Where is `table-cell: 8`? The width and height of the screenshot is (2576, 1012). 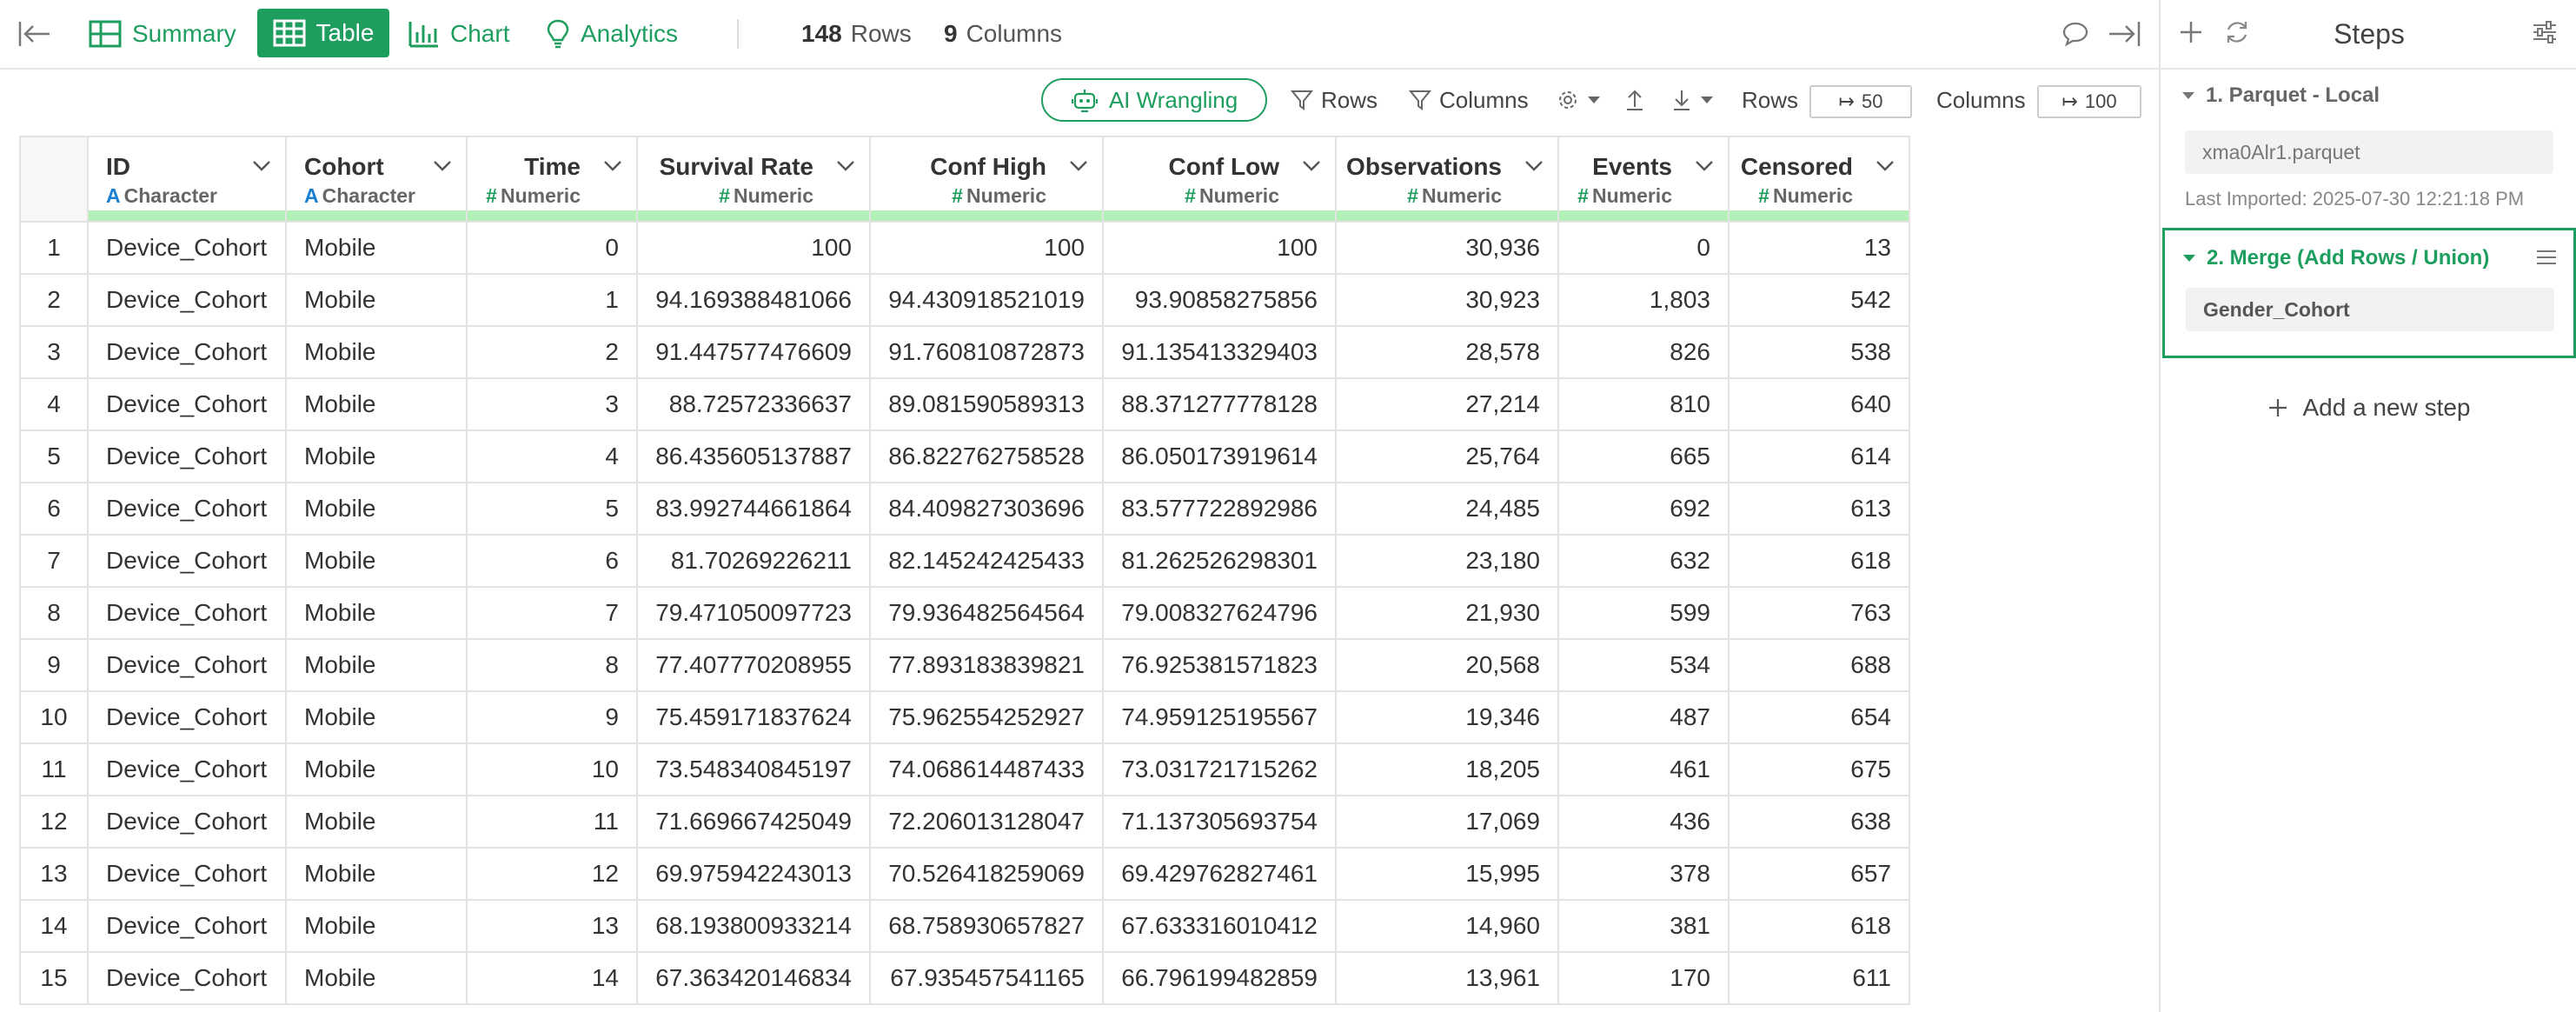 table-cell: 8 is located at coordinates (552, 665).